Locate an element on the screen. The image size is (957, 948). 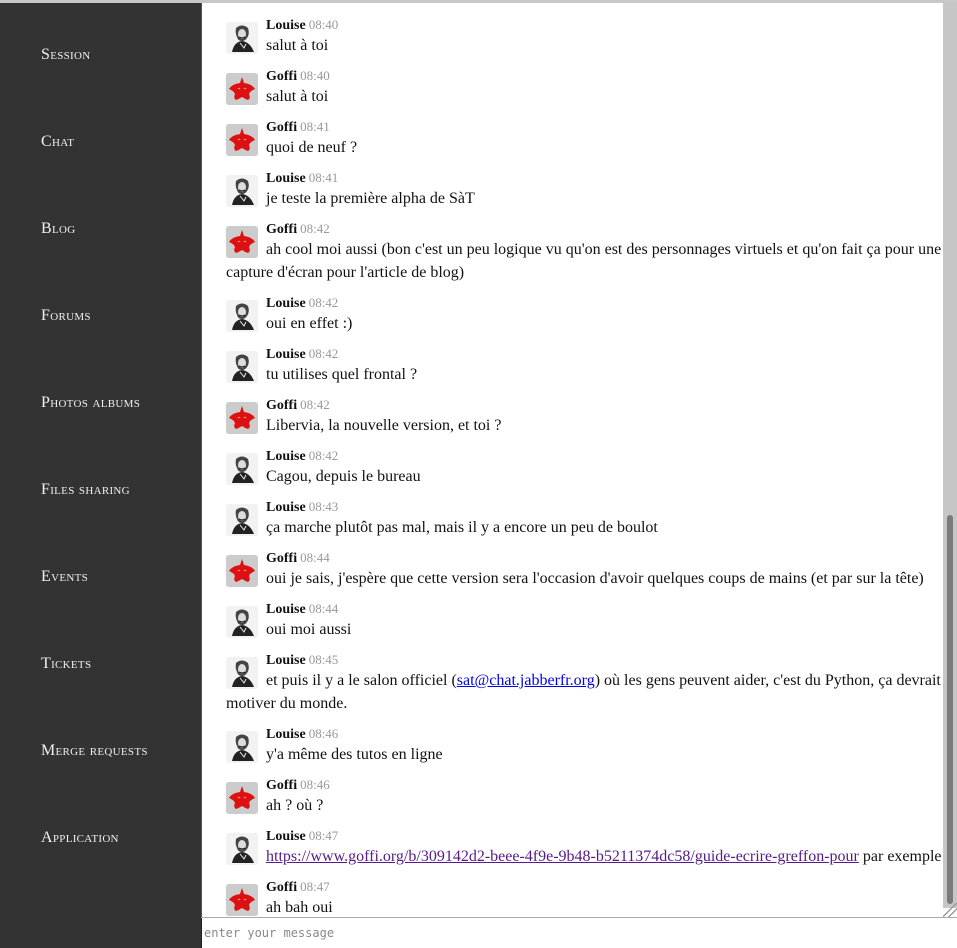
message-text: ah bah oui is located at coordinates (299, 907).